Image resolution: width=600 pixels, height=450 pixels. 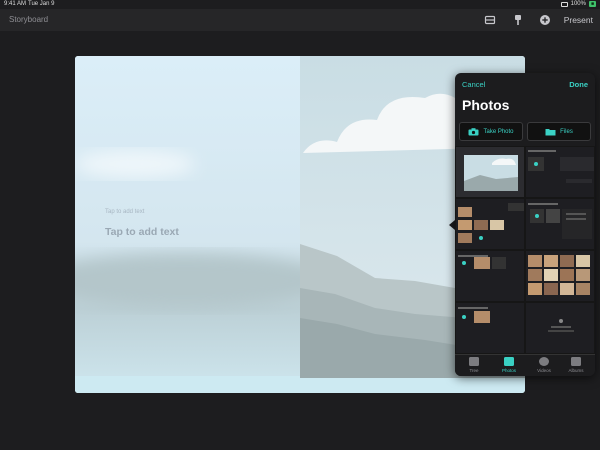 What do you see at coordinates (545, 20) in the screenshot?
I see `add-circle-icon` at bounding box center [545, 20].